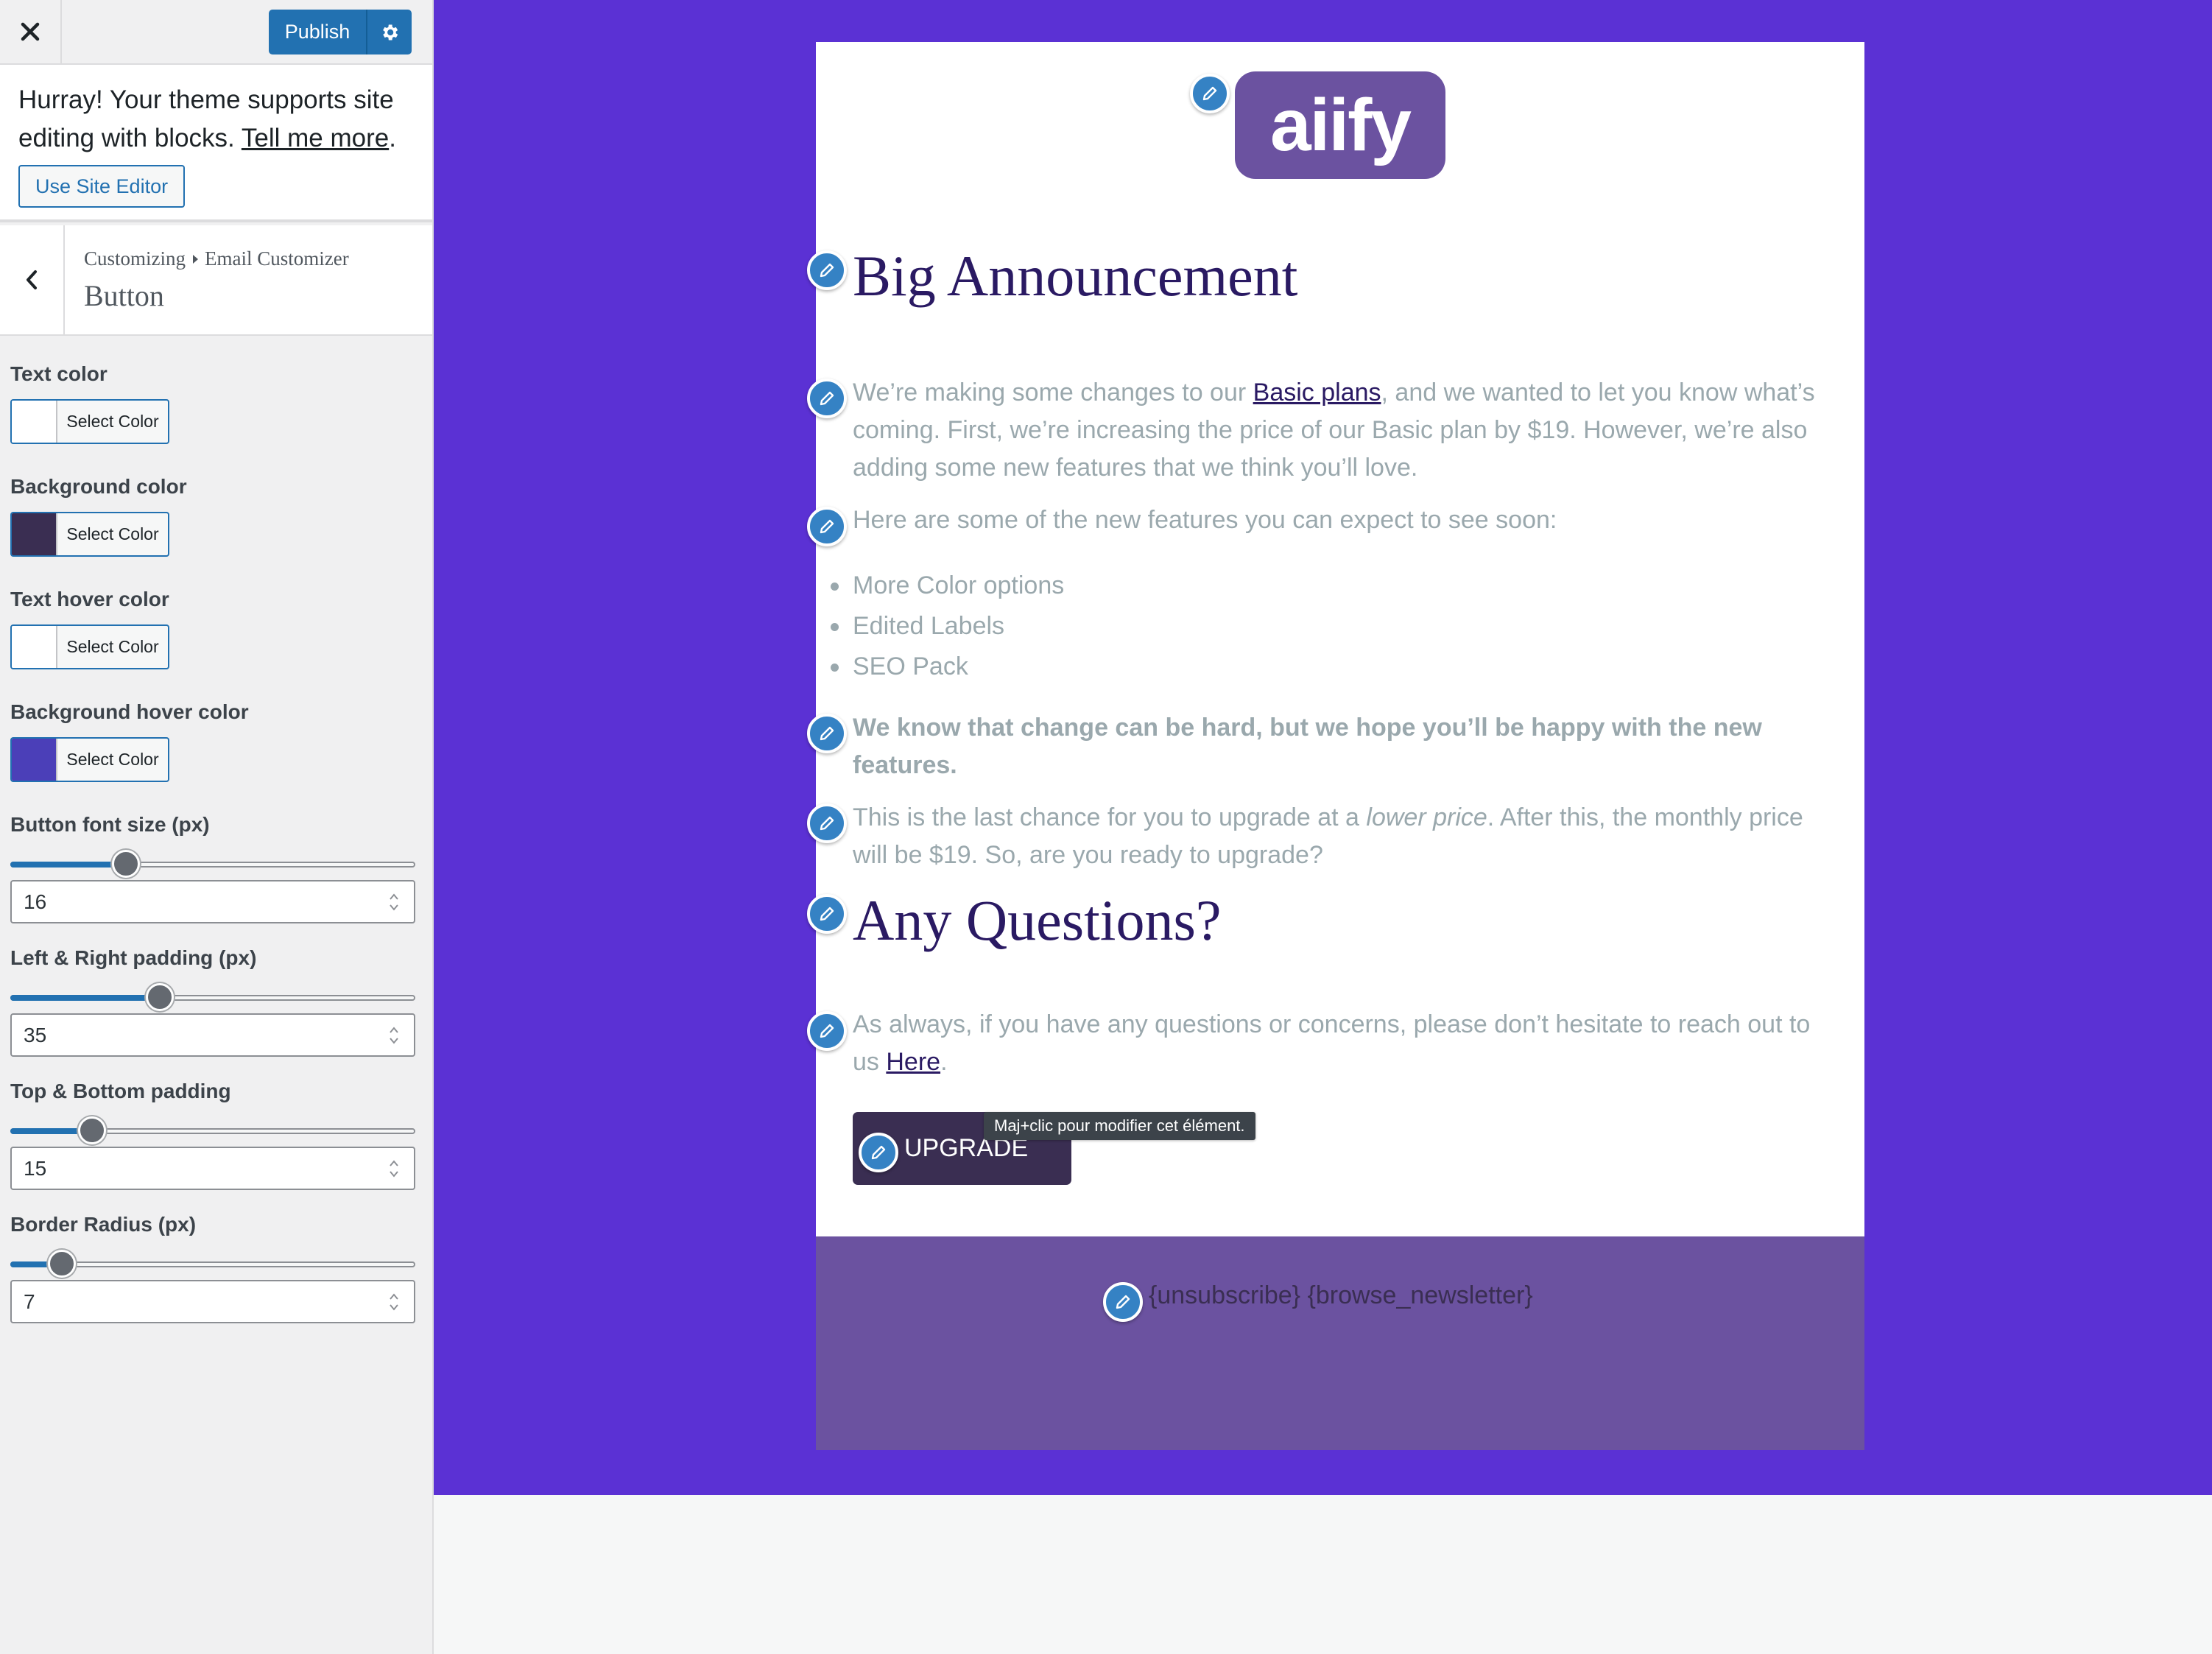 This screenshot has height=1654, width=2212. I want to click on text-hover-color-label: Text hover color, so click(90, 599).